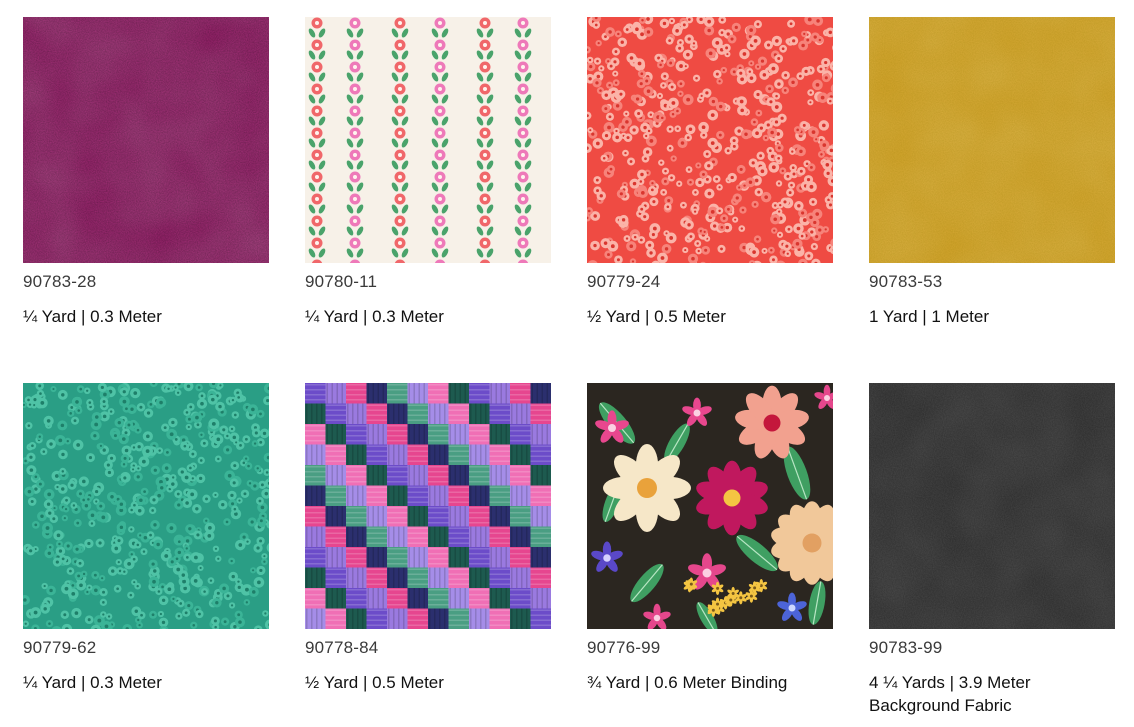 This screenshot has height=727, width=1134. Describe the element at coordinates (624, 281) in the screenshot. I see `fabric-code: 90779-24` at that location.